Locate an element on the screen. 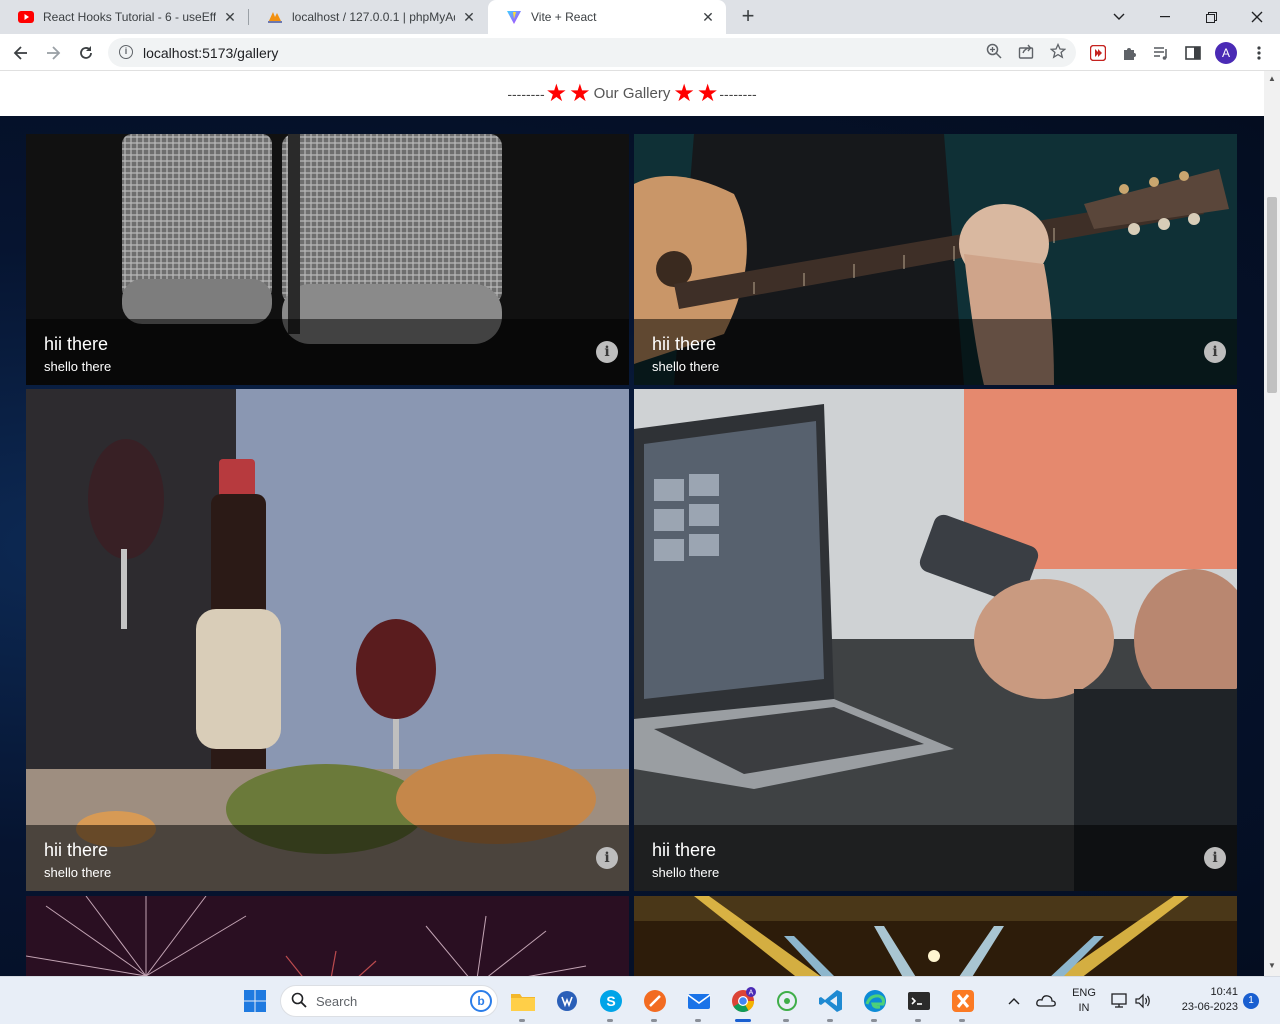 The image size is (1280, 1024). tab-title: localhost / 127.0.0.1 | phpMyAdmin is located at coordinates (373, 17).